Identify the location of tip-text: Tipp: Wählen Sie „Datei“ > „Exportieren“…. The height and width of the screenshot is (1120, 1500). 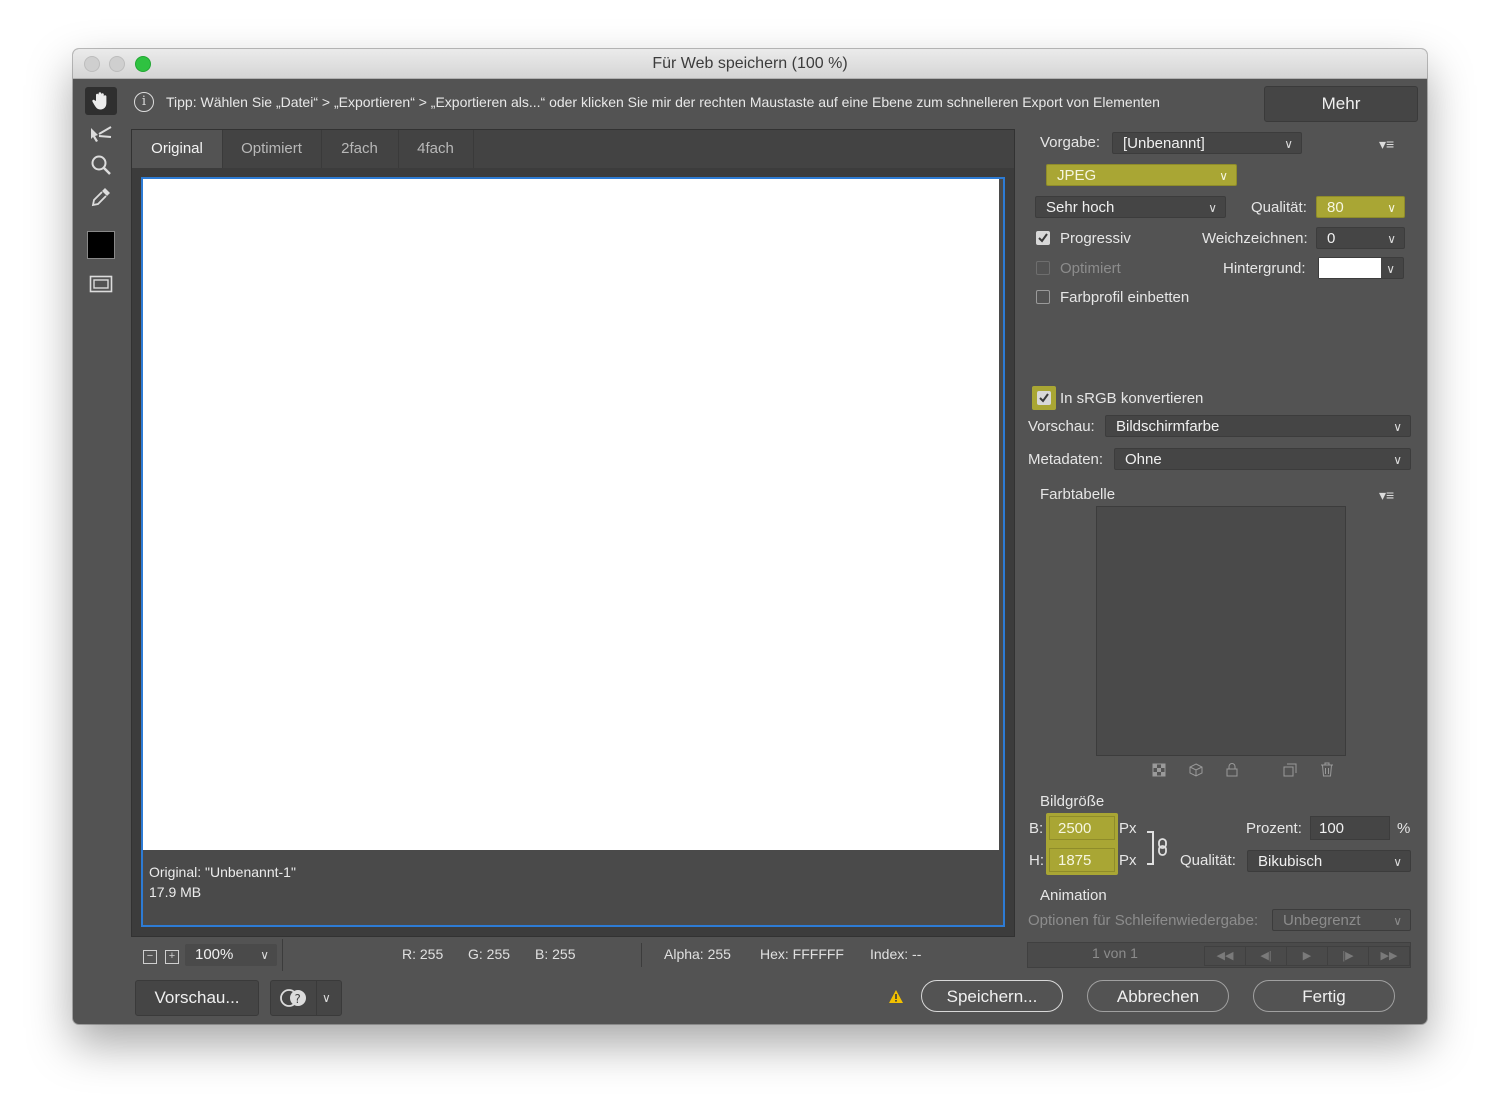
(663, 102).